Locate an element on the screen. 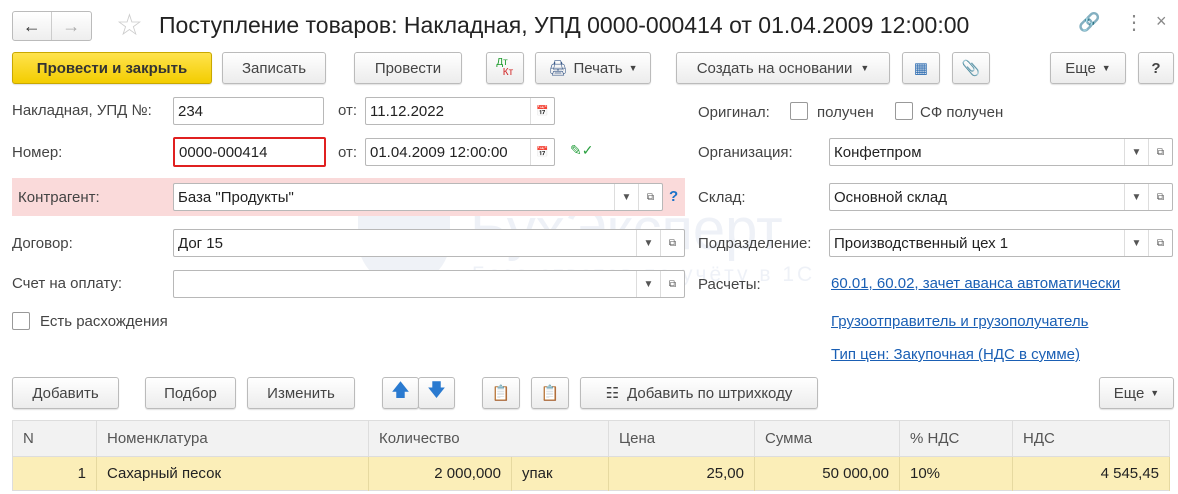 This screenshot has height=494, width=1178. number-label: Номер: is located at coordinates (37, 152).